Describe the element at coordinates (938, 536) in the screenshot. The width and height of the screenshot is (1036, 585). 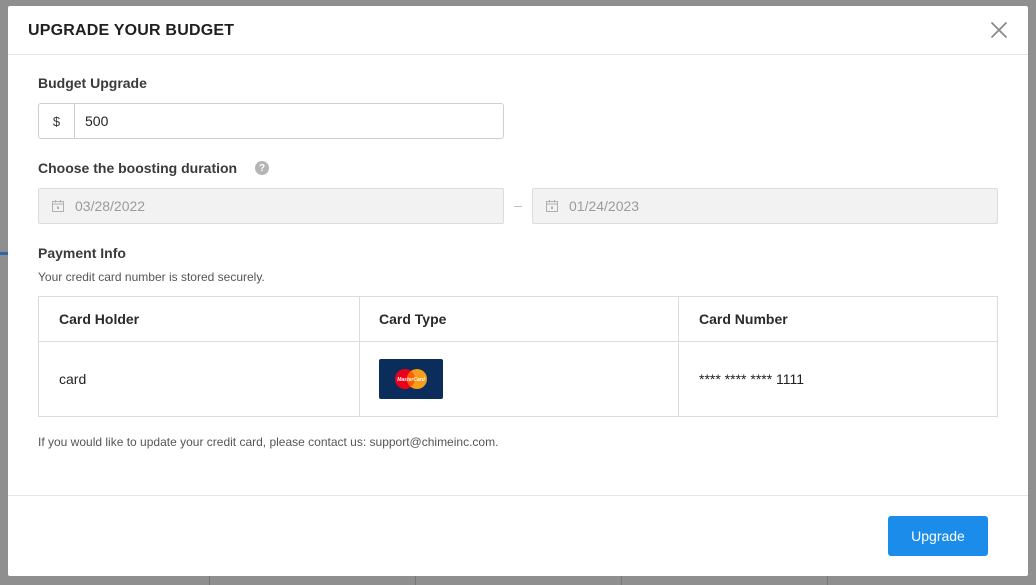
I see `upgrade-button: Upgrade` at that location.